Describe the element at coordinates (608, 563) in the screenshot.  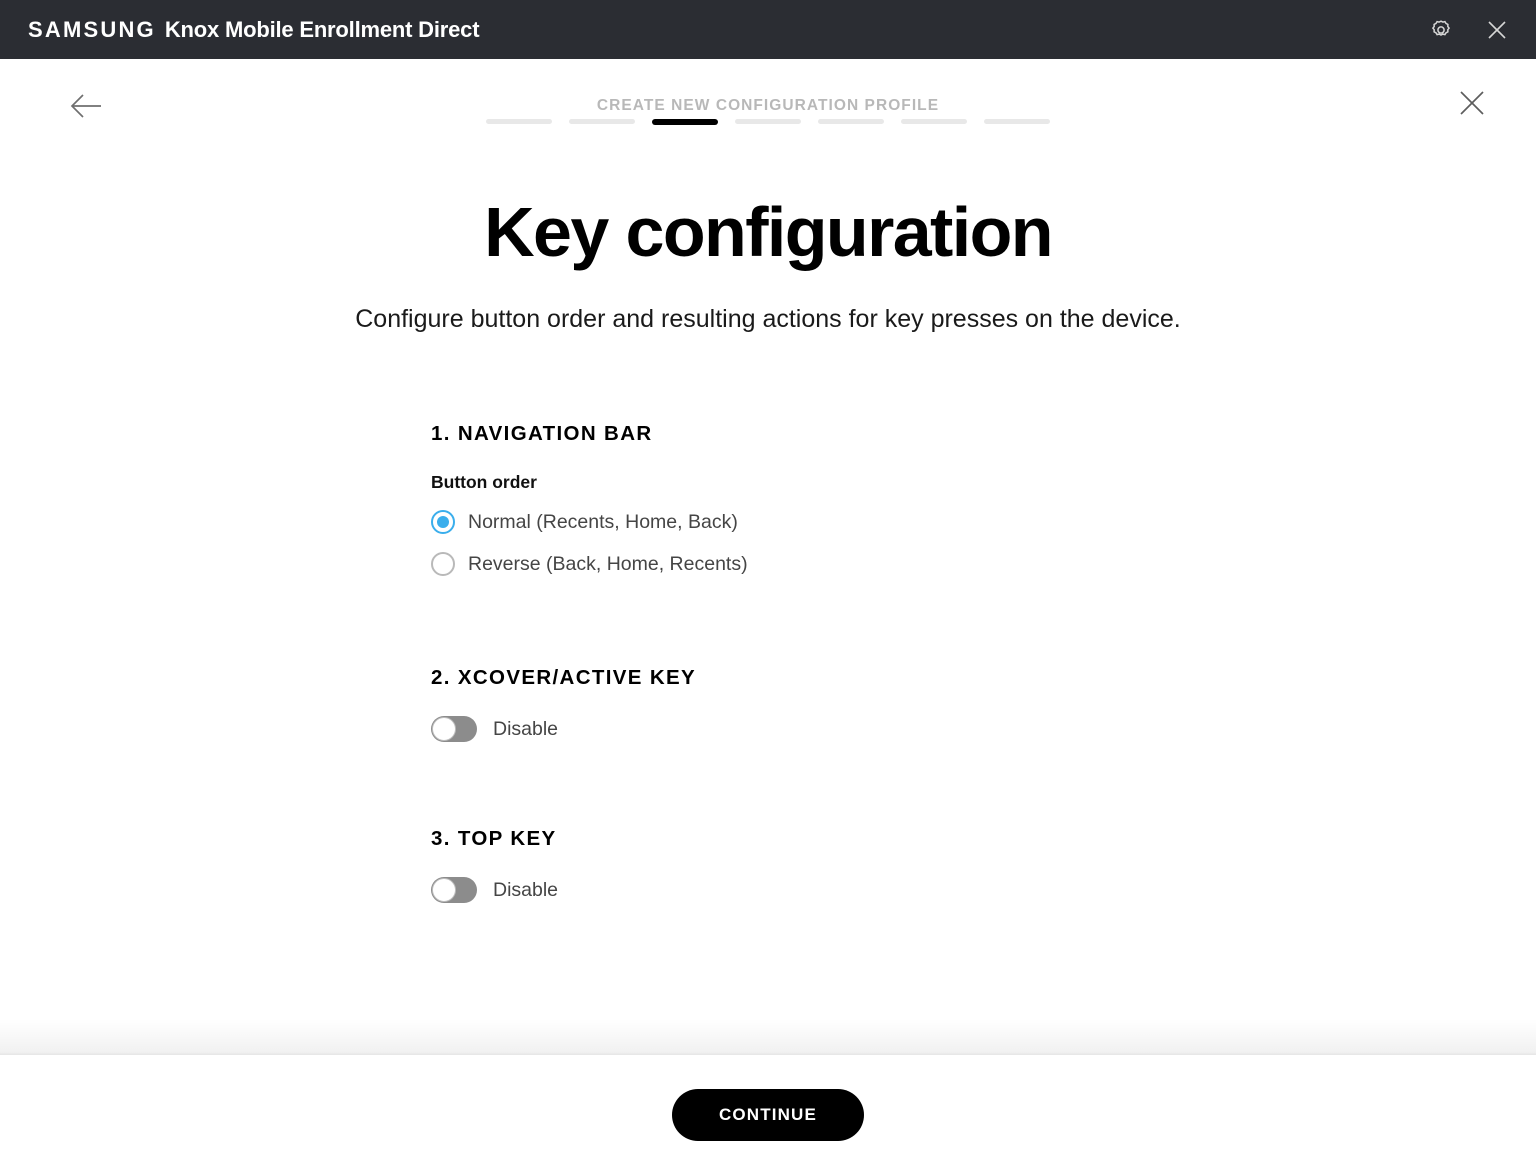
I see `radio-label-reverse: Reverse (Back, Home, Recents)` at that location.